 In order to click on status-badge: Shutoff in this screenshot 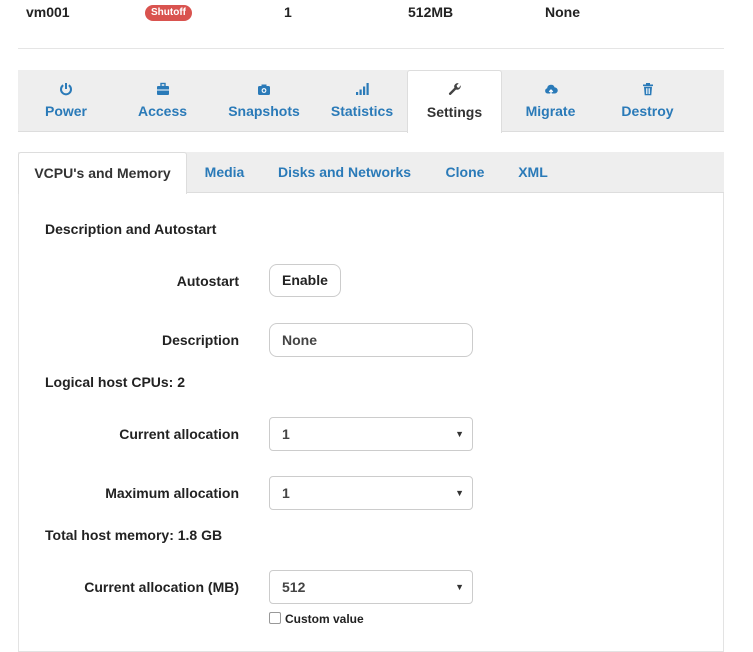, I will do `click(168, 13)`.